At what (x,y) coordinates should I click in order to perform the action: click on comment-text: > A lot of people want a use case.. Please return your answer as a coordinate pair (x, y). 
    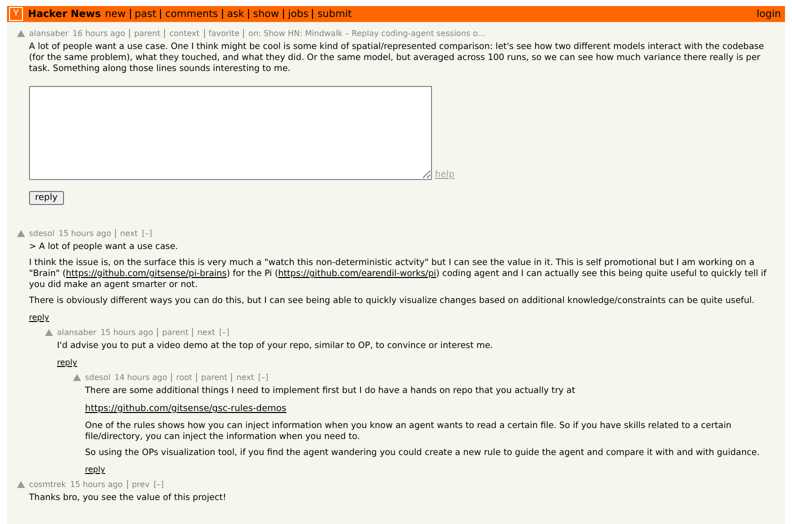
    Looking at the image, I should click on (104, 247).